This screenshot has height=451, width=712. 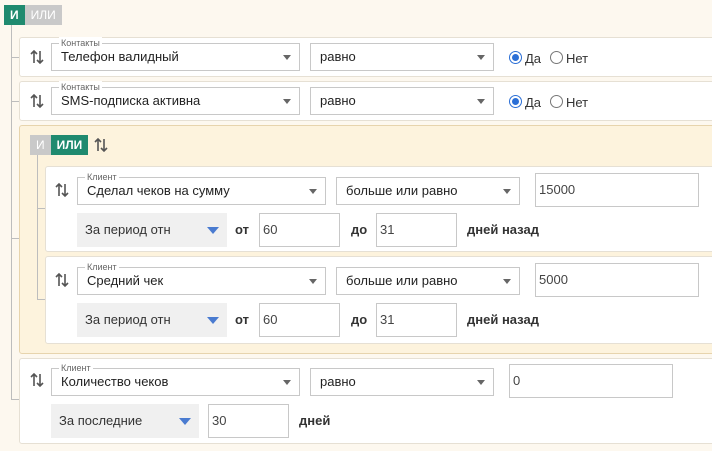 I want to click on radio-no-phone, so click(x=556, y=57).